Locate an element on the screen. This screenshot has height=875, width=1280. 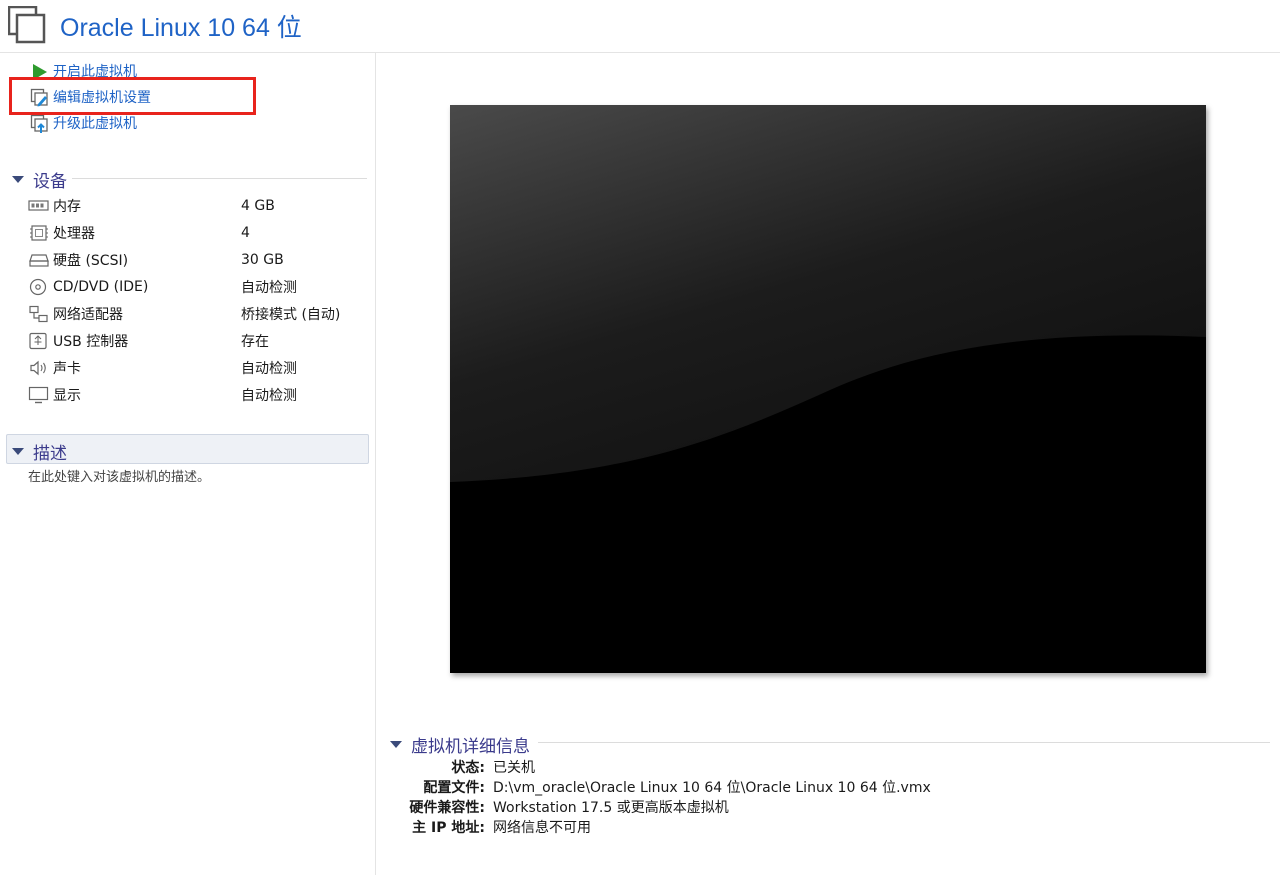
device-value: 4 GB is located at coordinates (258, 206).